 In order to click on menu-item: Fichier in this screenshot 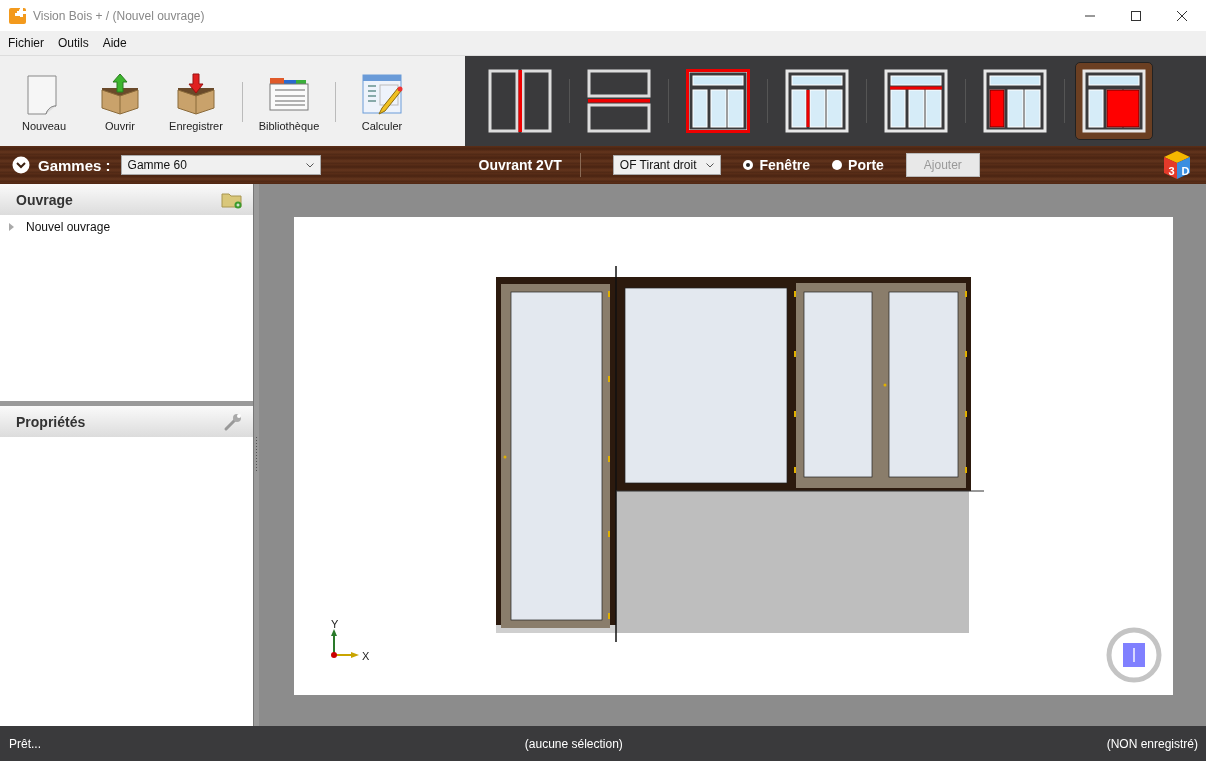, I will do `click(26, 43)`.